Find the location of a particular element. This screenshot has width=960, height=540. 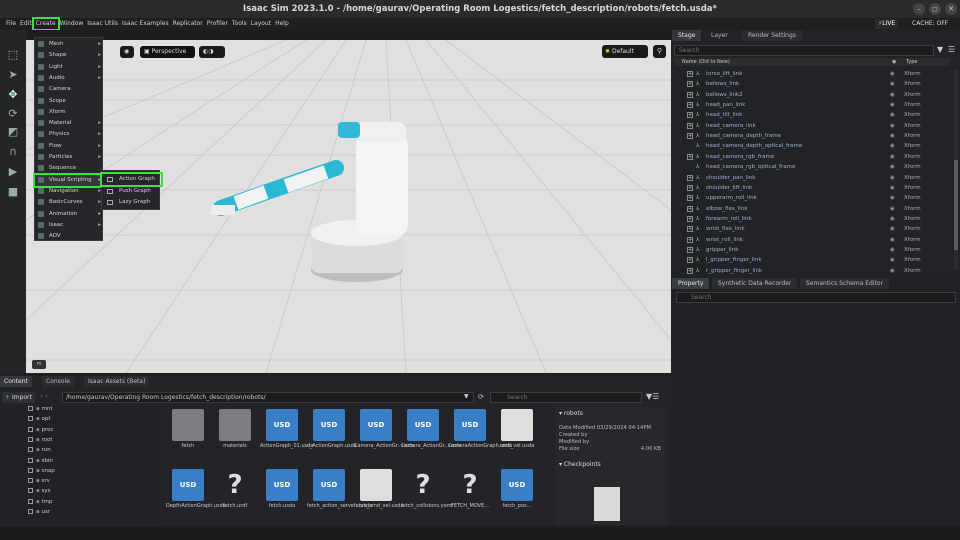

menu-layout: Layout is located at coordinates (261, 24).